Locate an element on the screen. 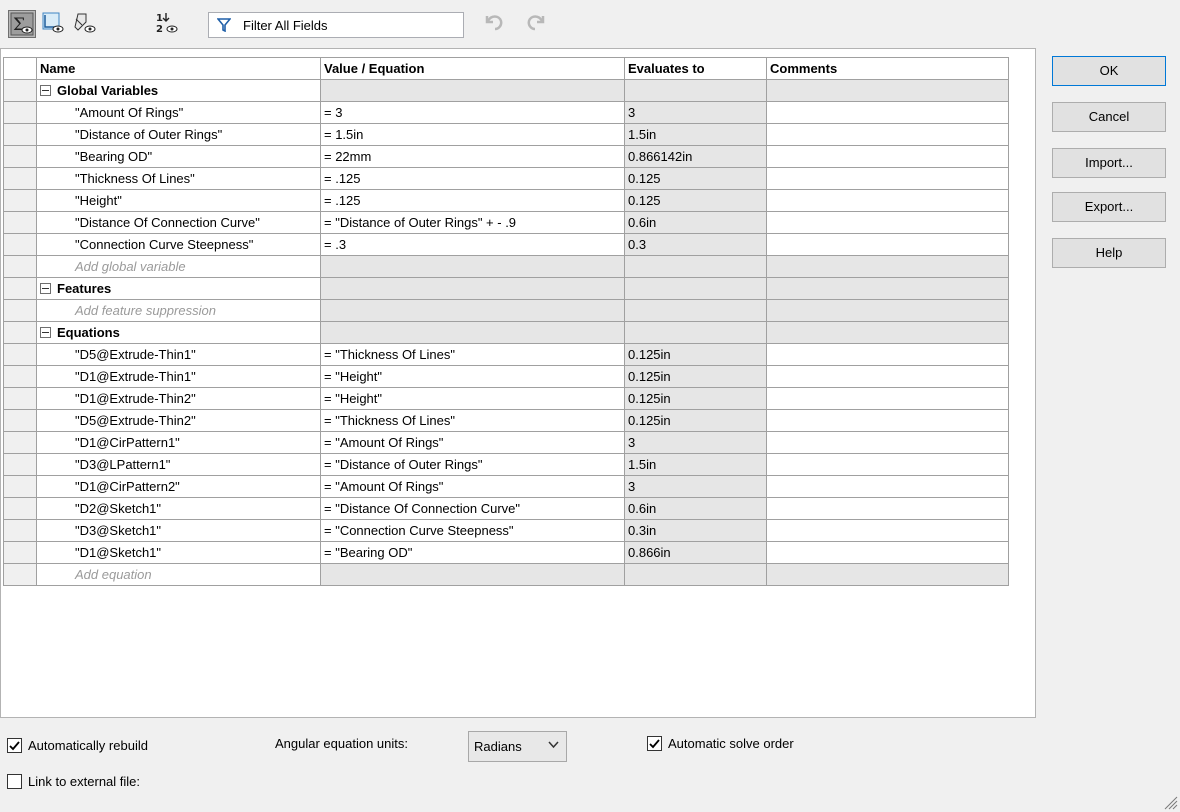 This screenshot has width=1180, height=812. resize-grip-icon is located at coordinates (1170, 802).